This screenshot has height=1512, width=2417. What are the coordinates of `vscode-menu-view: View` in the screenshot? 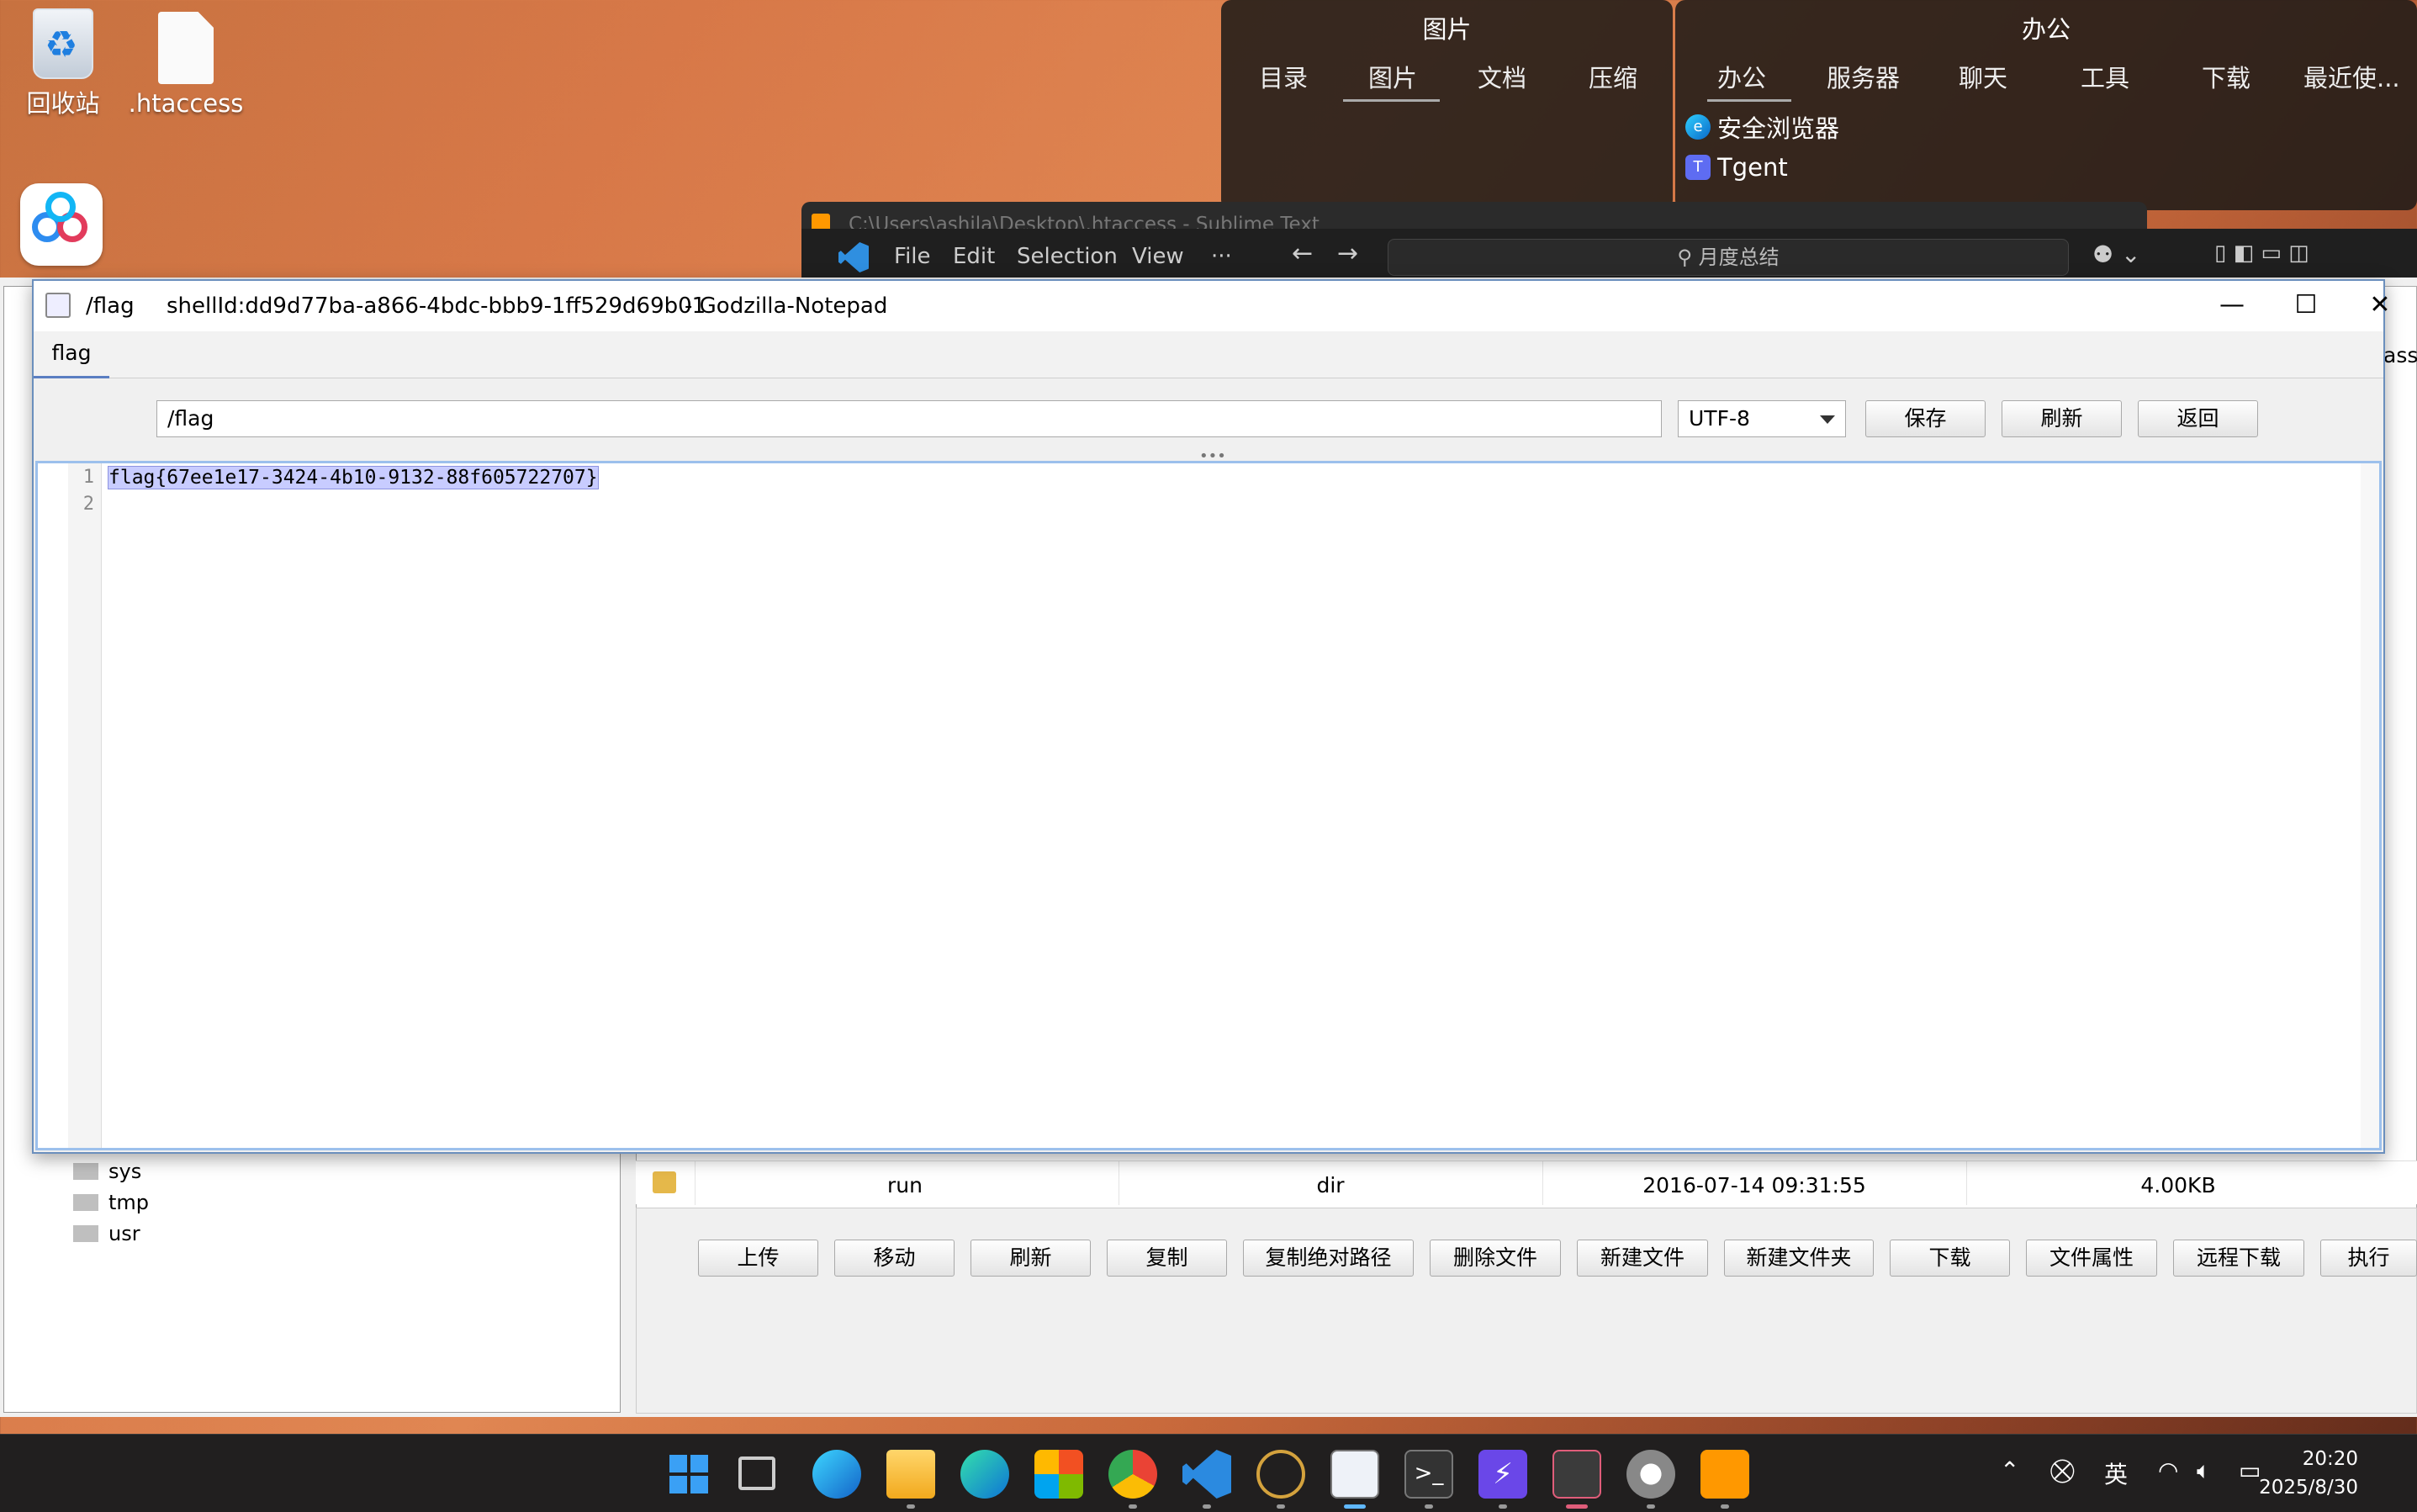 It's located at (1158, 256).